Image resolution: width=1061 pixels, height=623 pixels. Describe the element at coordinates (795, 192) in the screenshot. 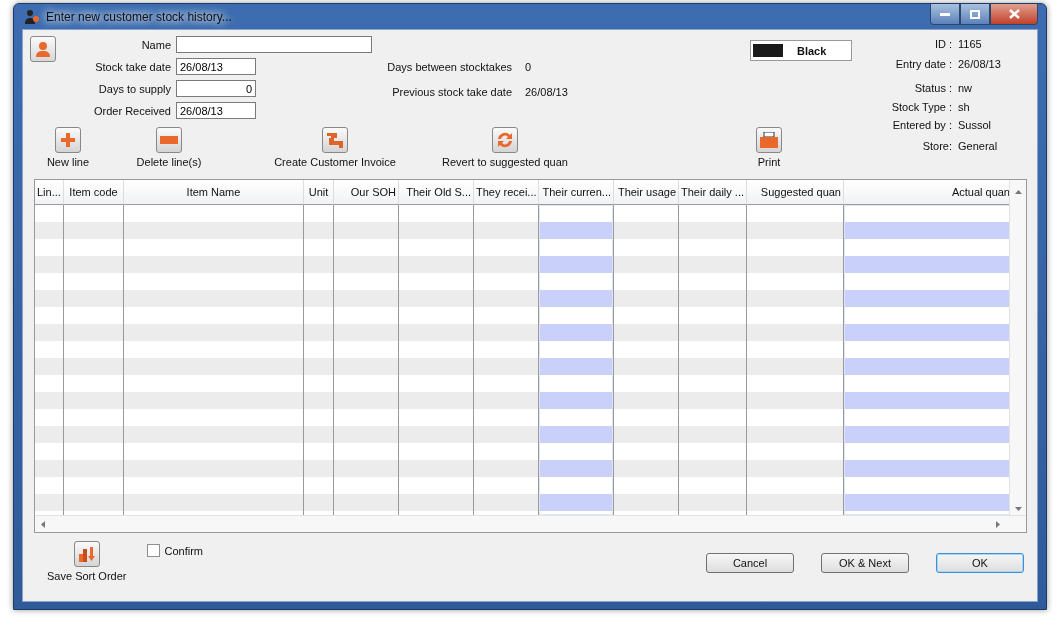

I see `column-header: Suggested quan` at that location.